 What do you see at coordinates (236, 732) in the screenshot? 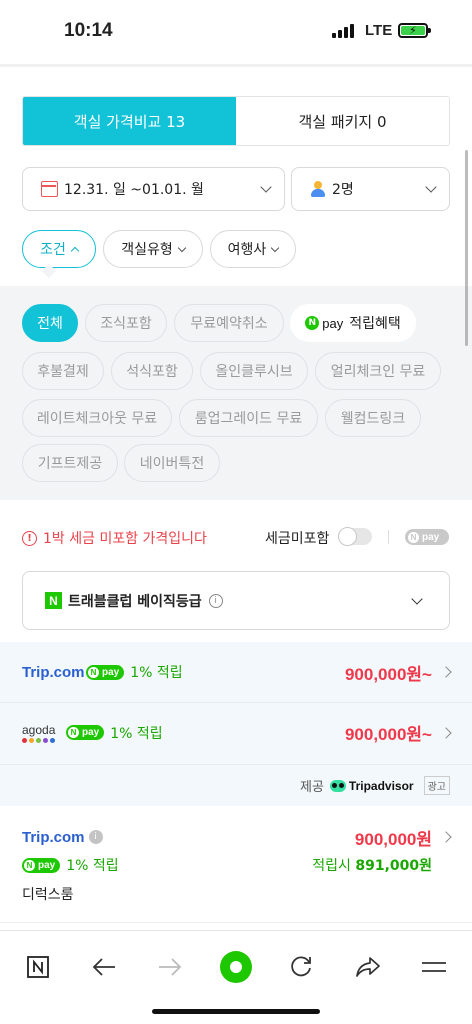
I see `offer-row: agoda Npay 1% 적립 900,000원~` at bounding box center [236, 732].